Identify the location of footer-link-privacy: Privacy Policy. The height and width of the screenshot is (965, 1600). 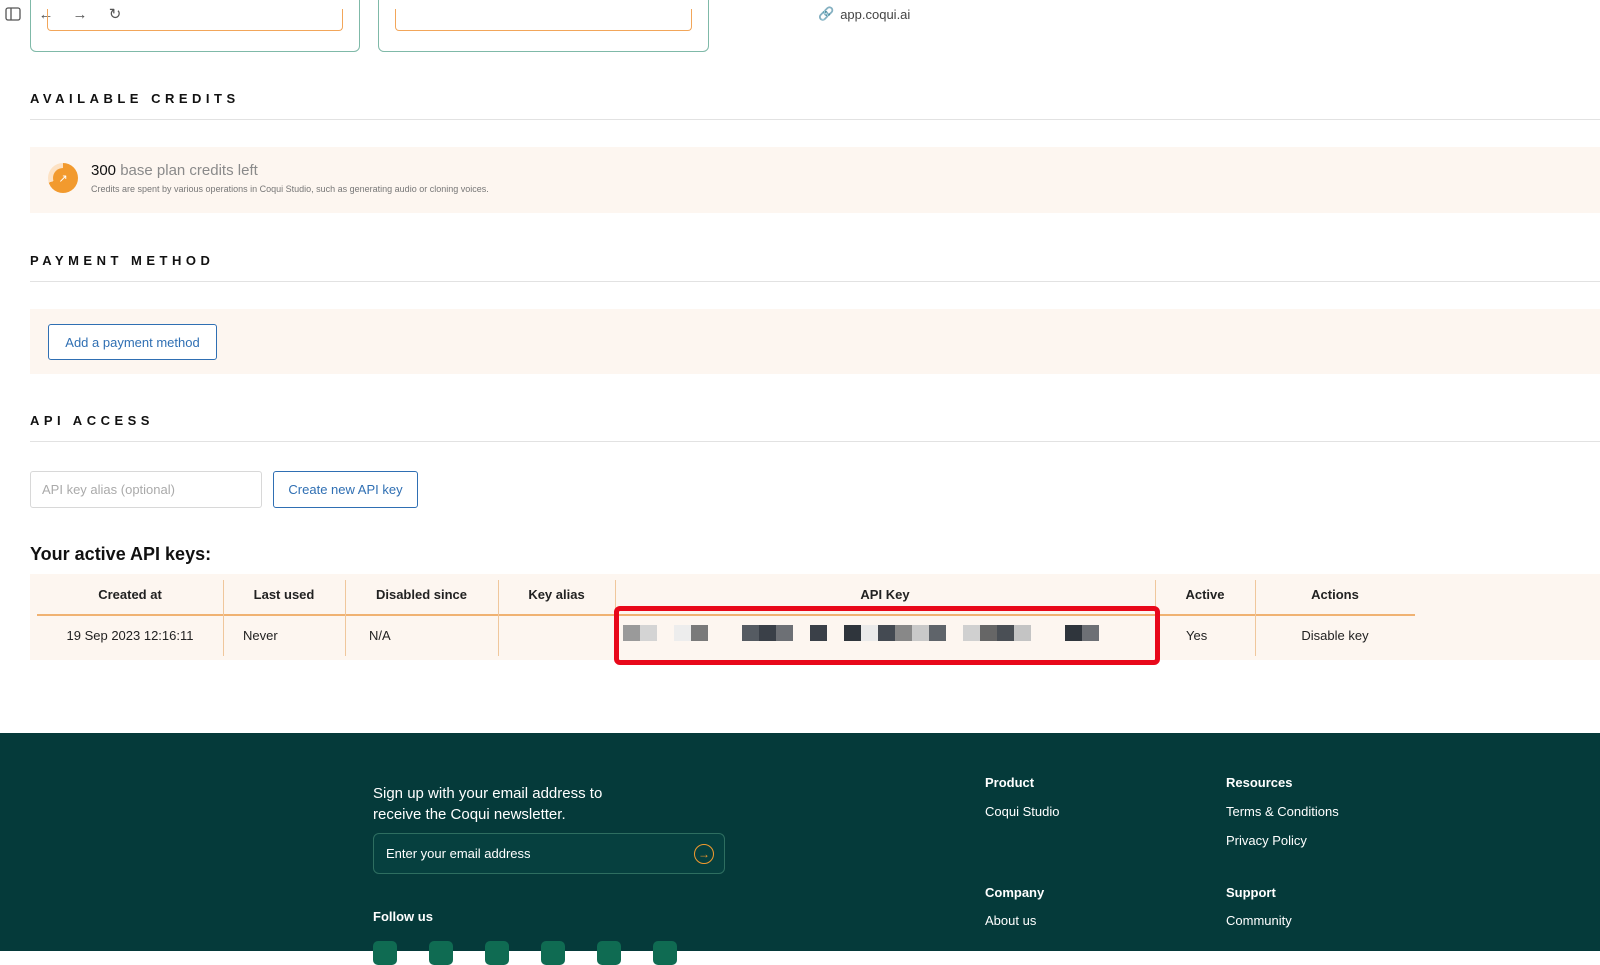
(1266, 840).